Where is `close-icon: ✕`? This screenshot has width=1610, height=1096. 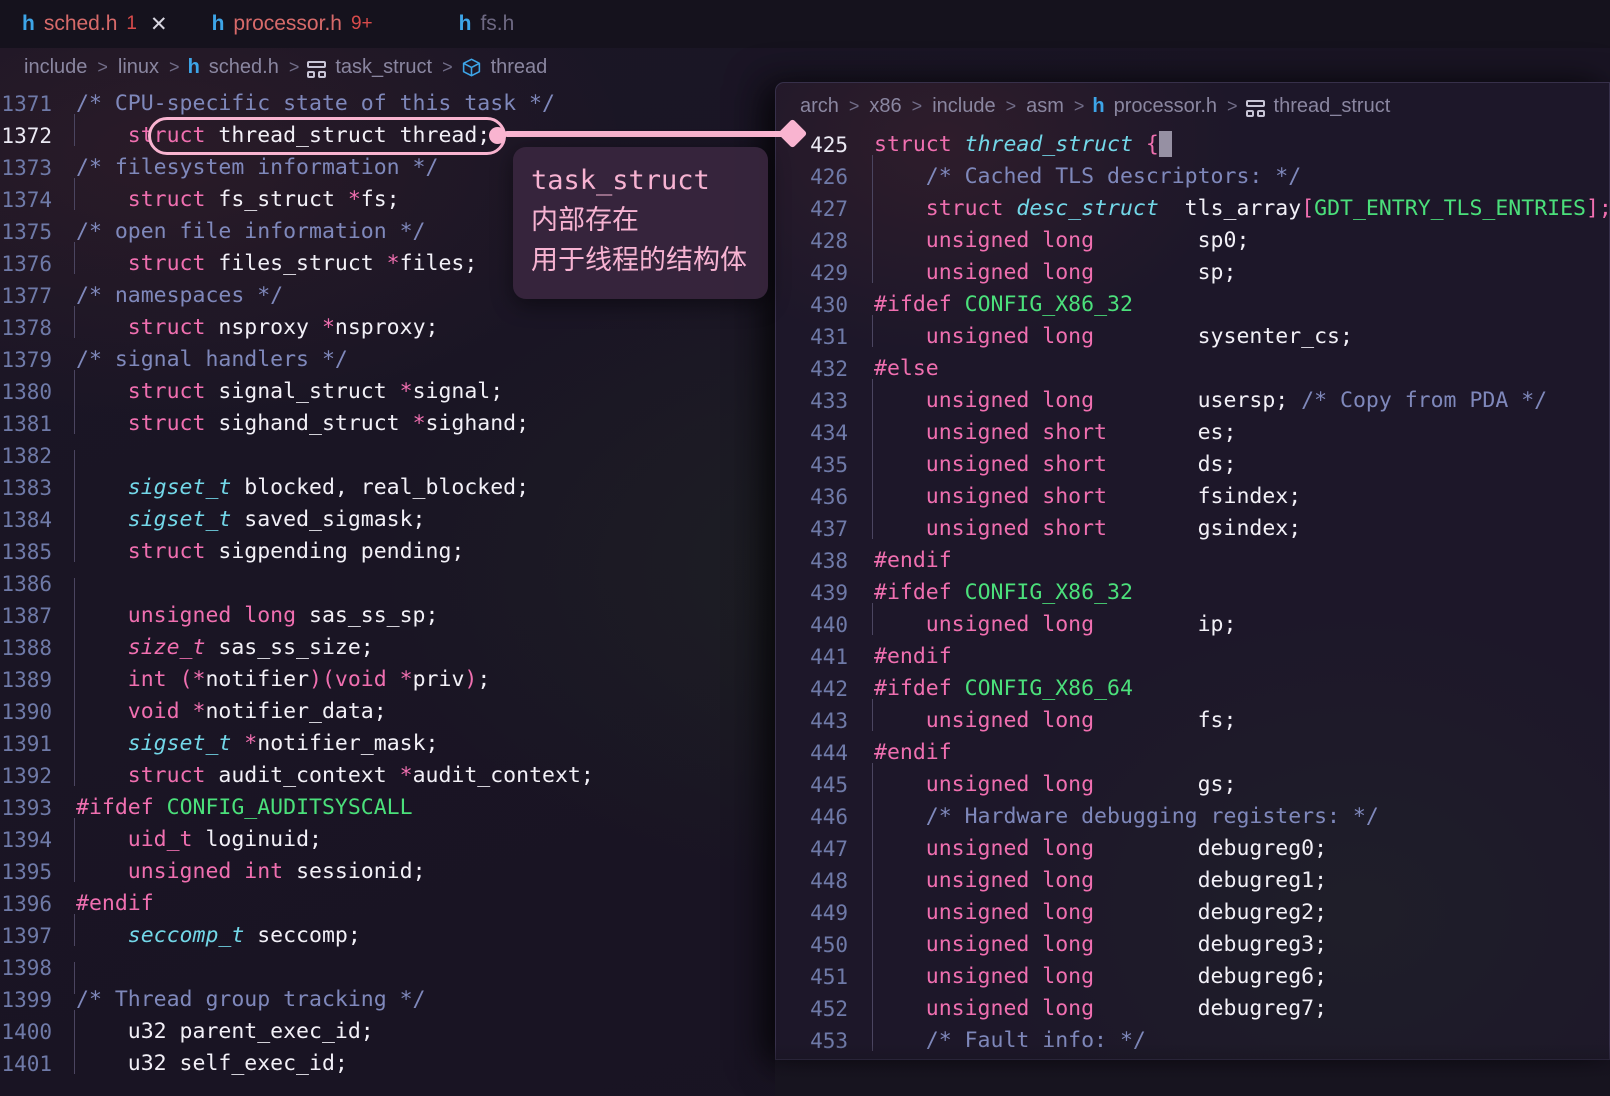 close-icon: ✕ is located at coordinates (159, 24).